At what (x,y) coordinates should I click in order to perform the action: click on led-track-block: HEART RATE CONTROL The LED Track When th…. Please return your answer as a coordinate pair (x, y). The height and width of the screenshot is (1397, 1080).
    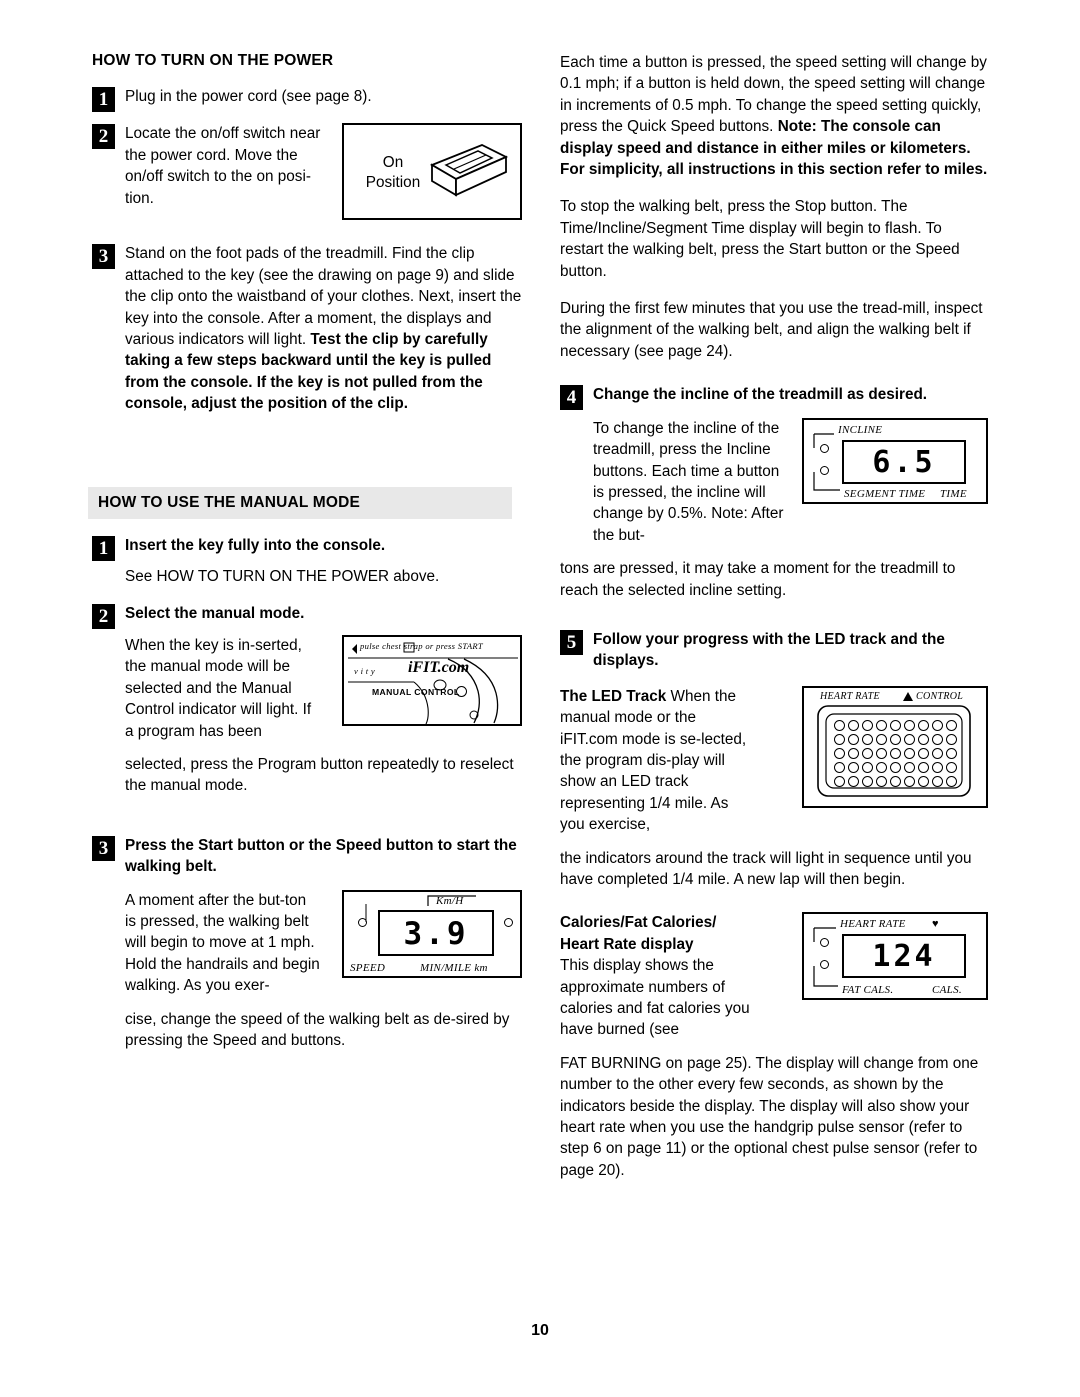
    Looking at the image, I should click on (774, 760).